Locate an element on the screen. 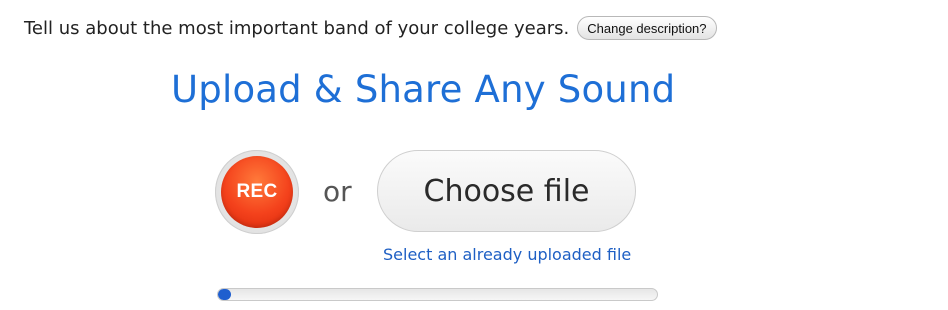 This screenshot has width=948, height=310. upload-progress-fill is located at coordinates (225, 294).